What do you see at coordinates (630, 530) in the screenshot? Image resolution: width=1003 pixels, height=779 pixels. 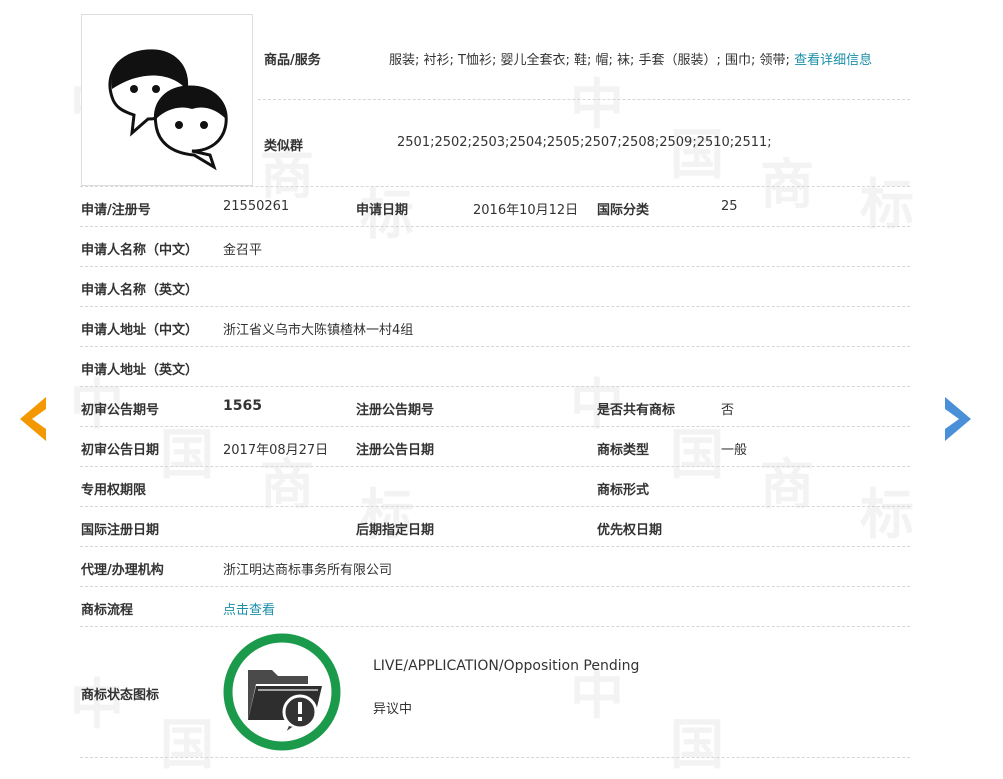 I see `priority-date-label: 优先权日期` at bounding box center [630, 530].